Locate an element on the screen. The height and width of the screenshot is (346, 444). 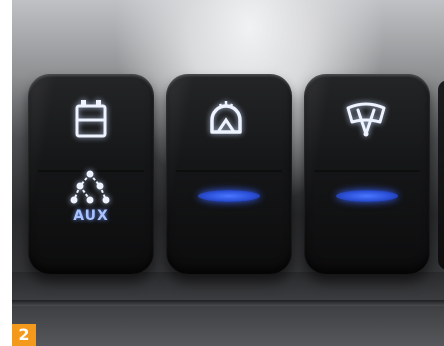
light-dome-icon is located at coordinates (226, 118).